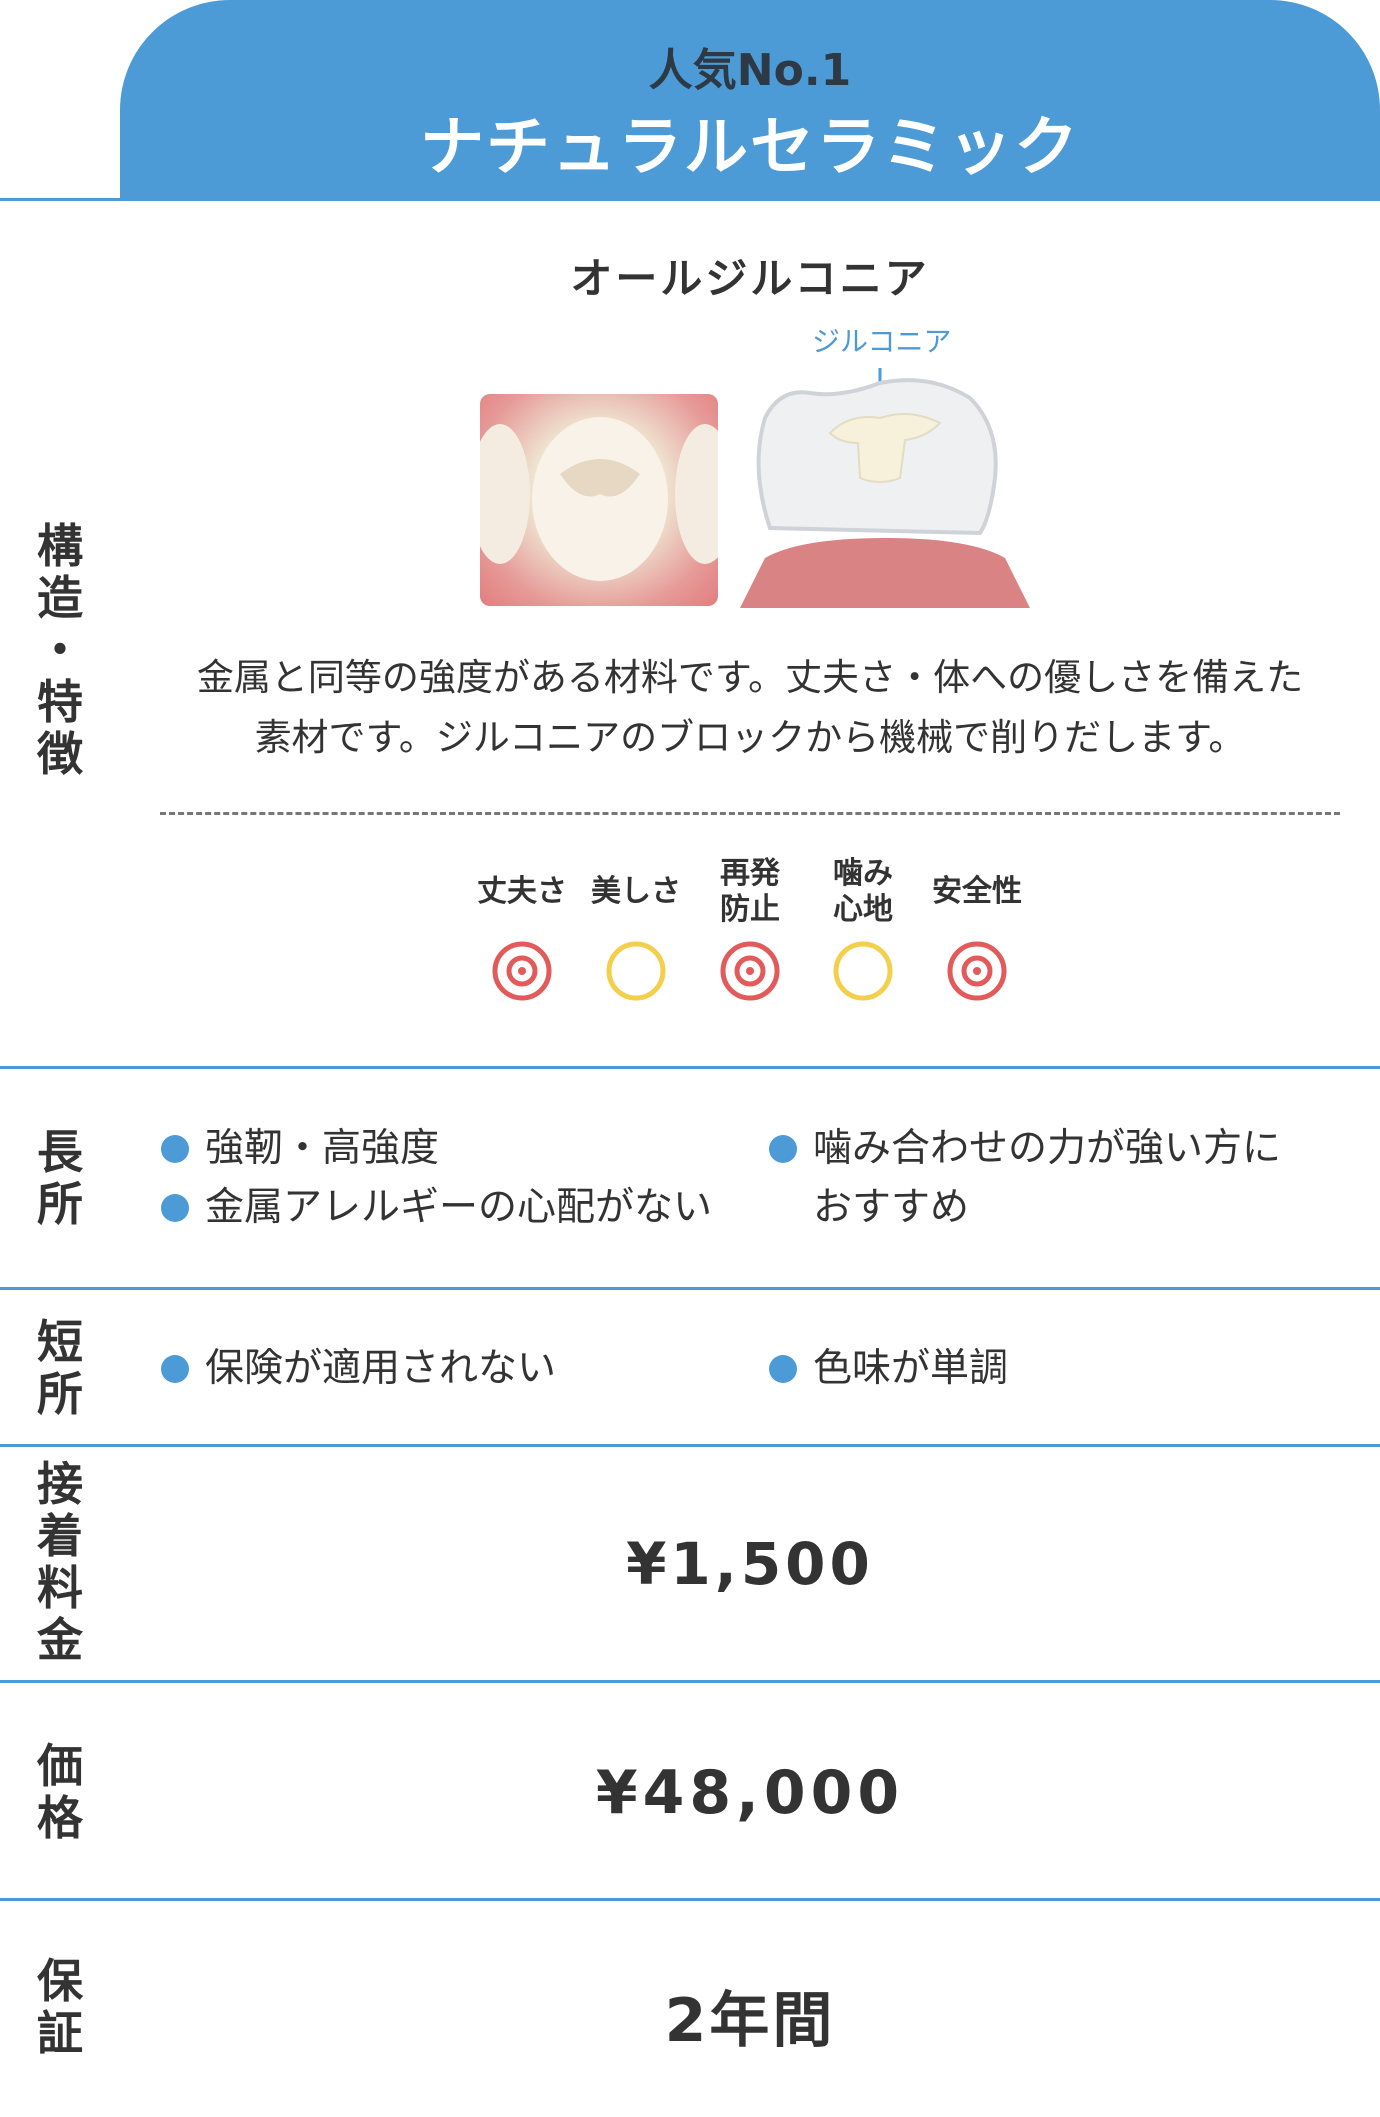  I want to click on zirconia-diagram, so click(885, 488).